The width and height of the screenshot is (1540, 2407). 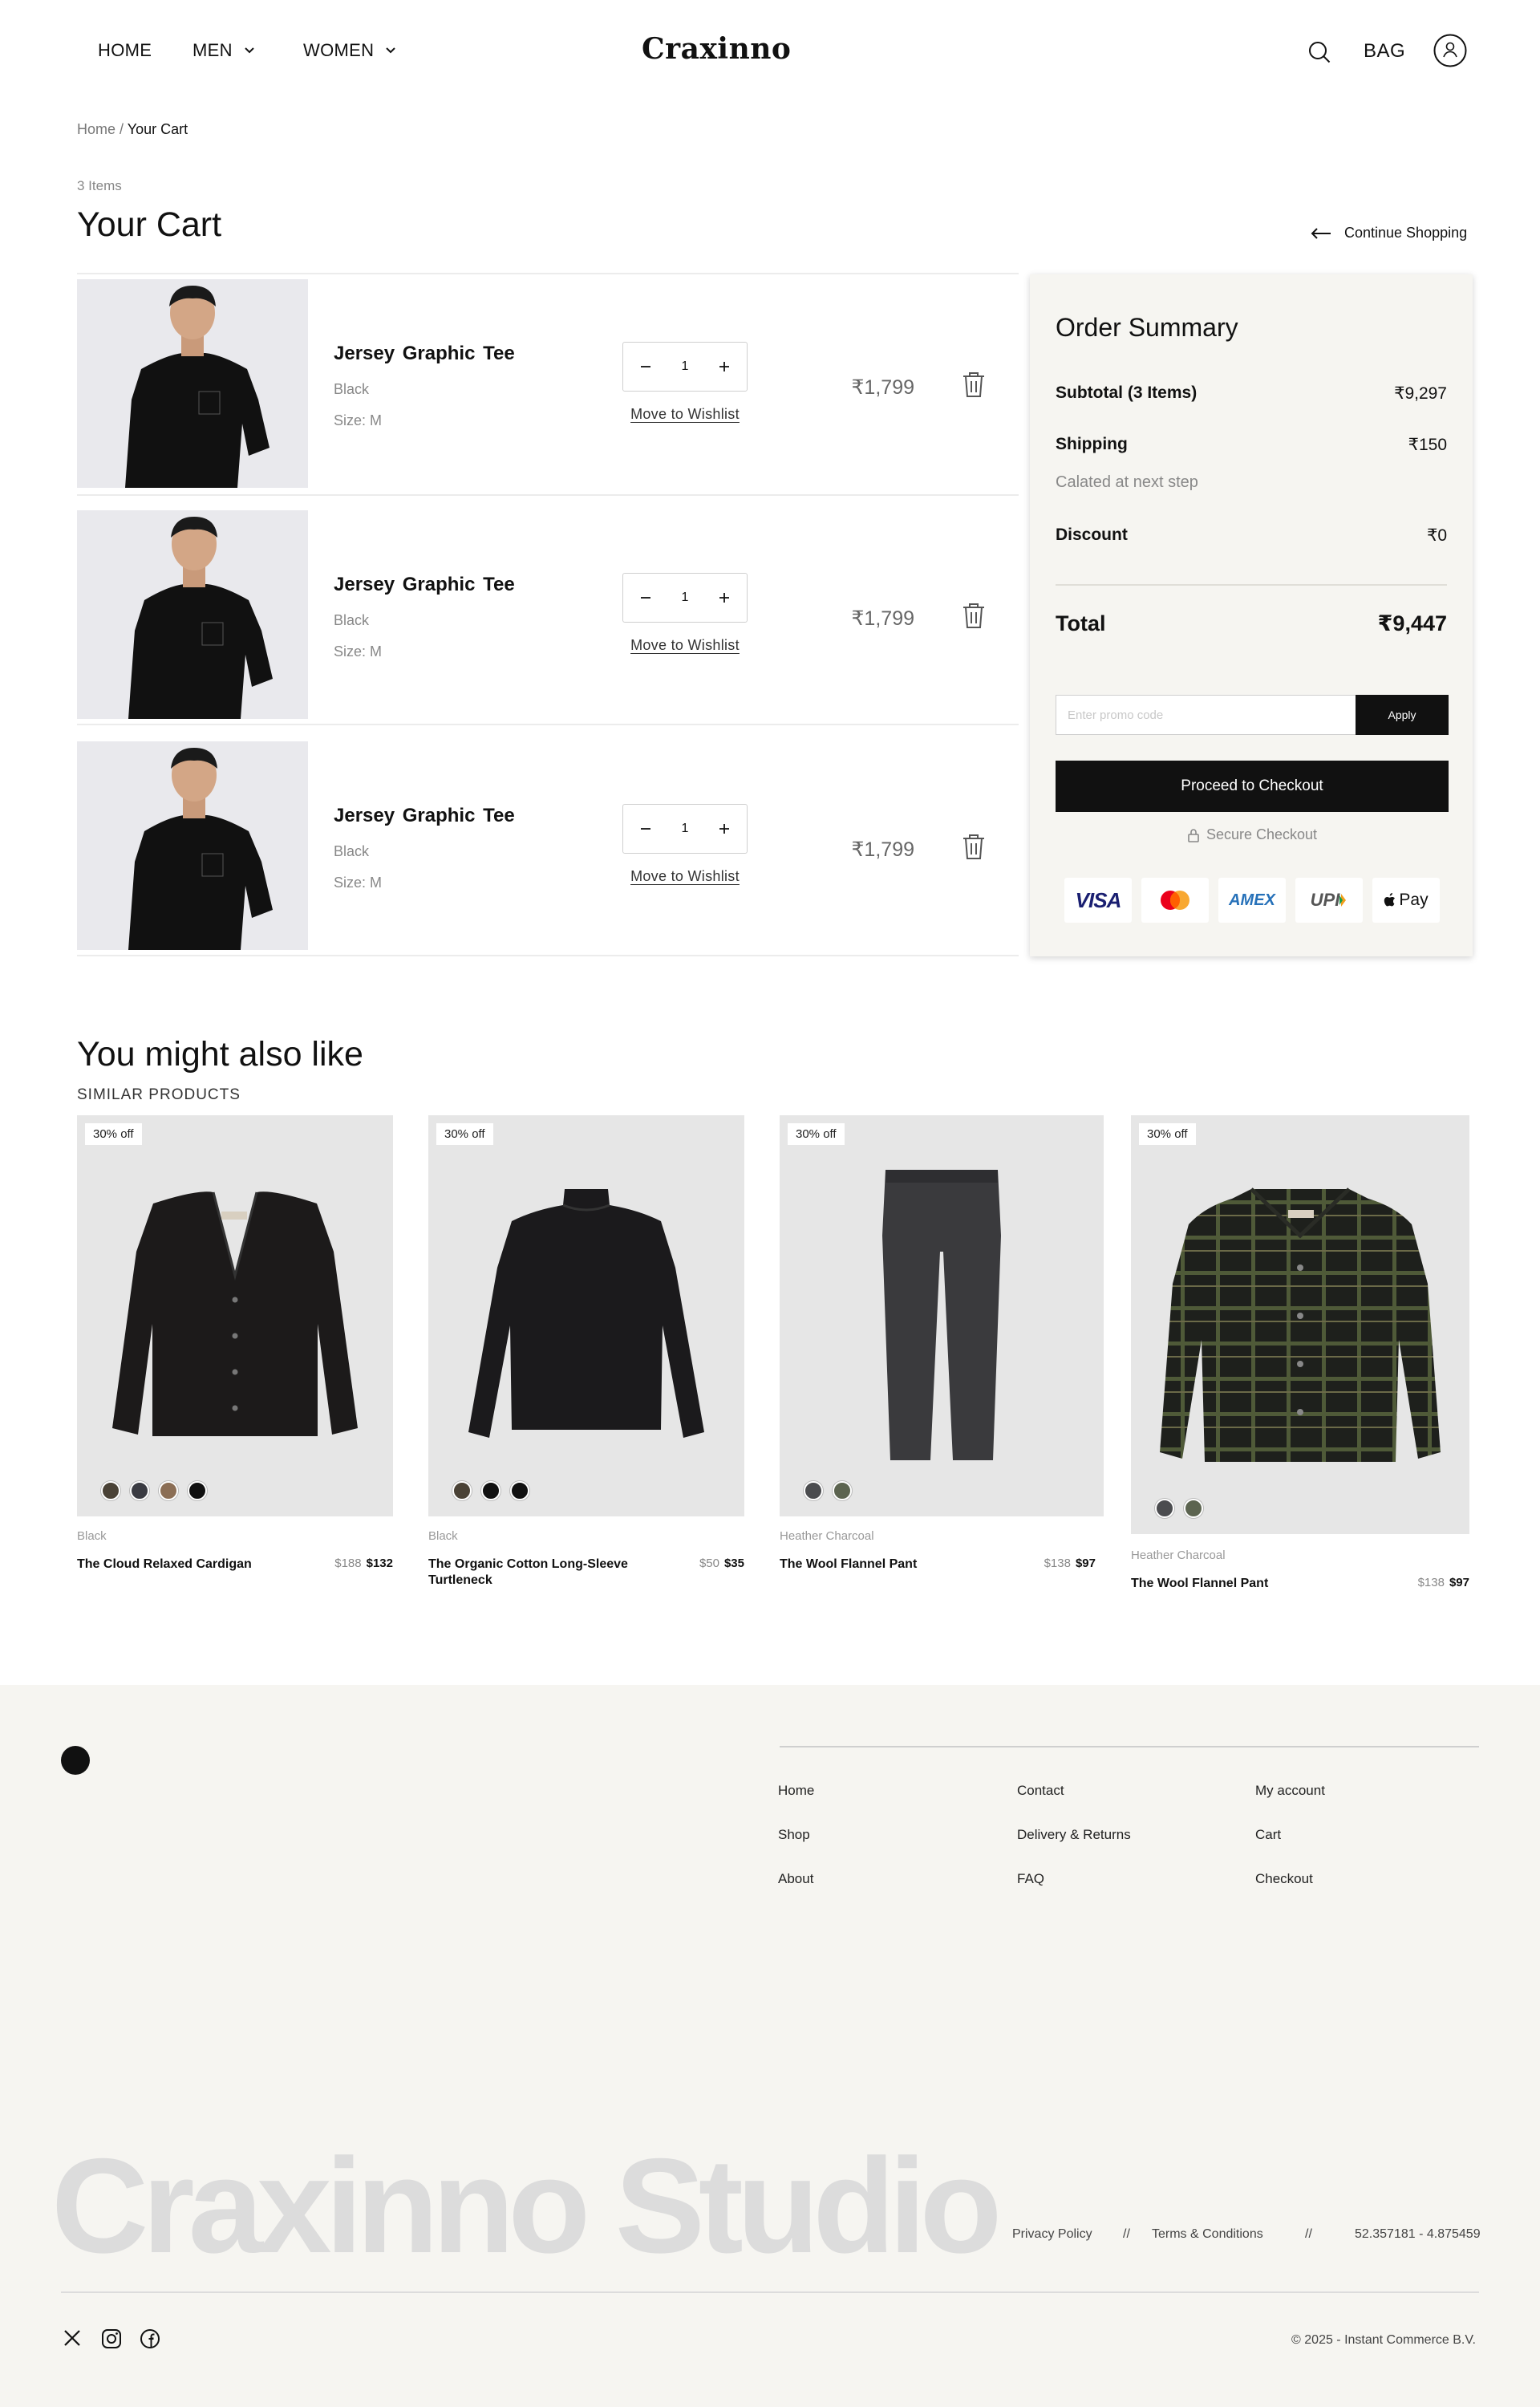 What do you see at coordinates (1402, 715) in the screenshot?
I see `apply-button: Apply` at bounding box center [1402, 715].